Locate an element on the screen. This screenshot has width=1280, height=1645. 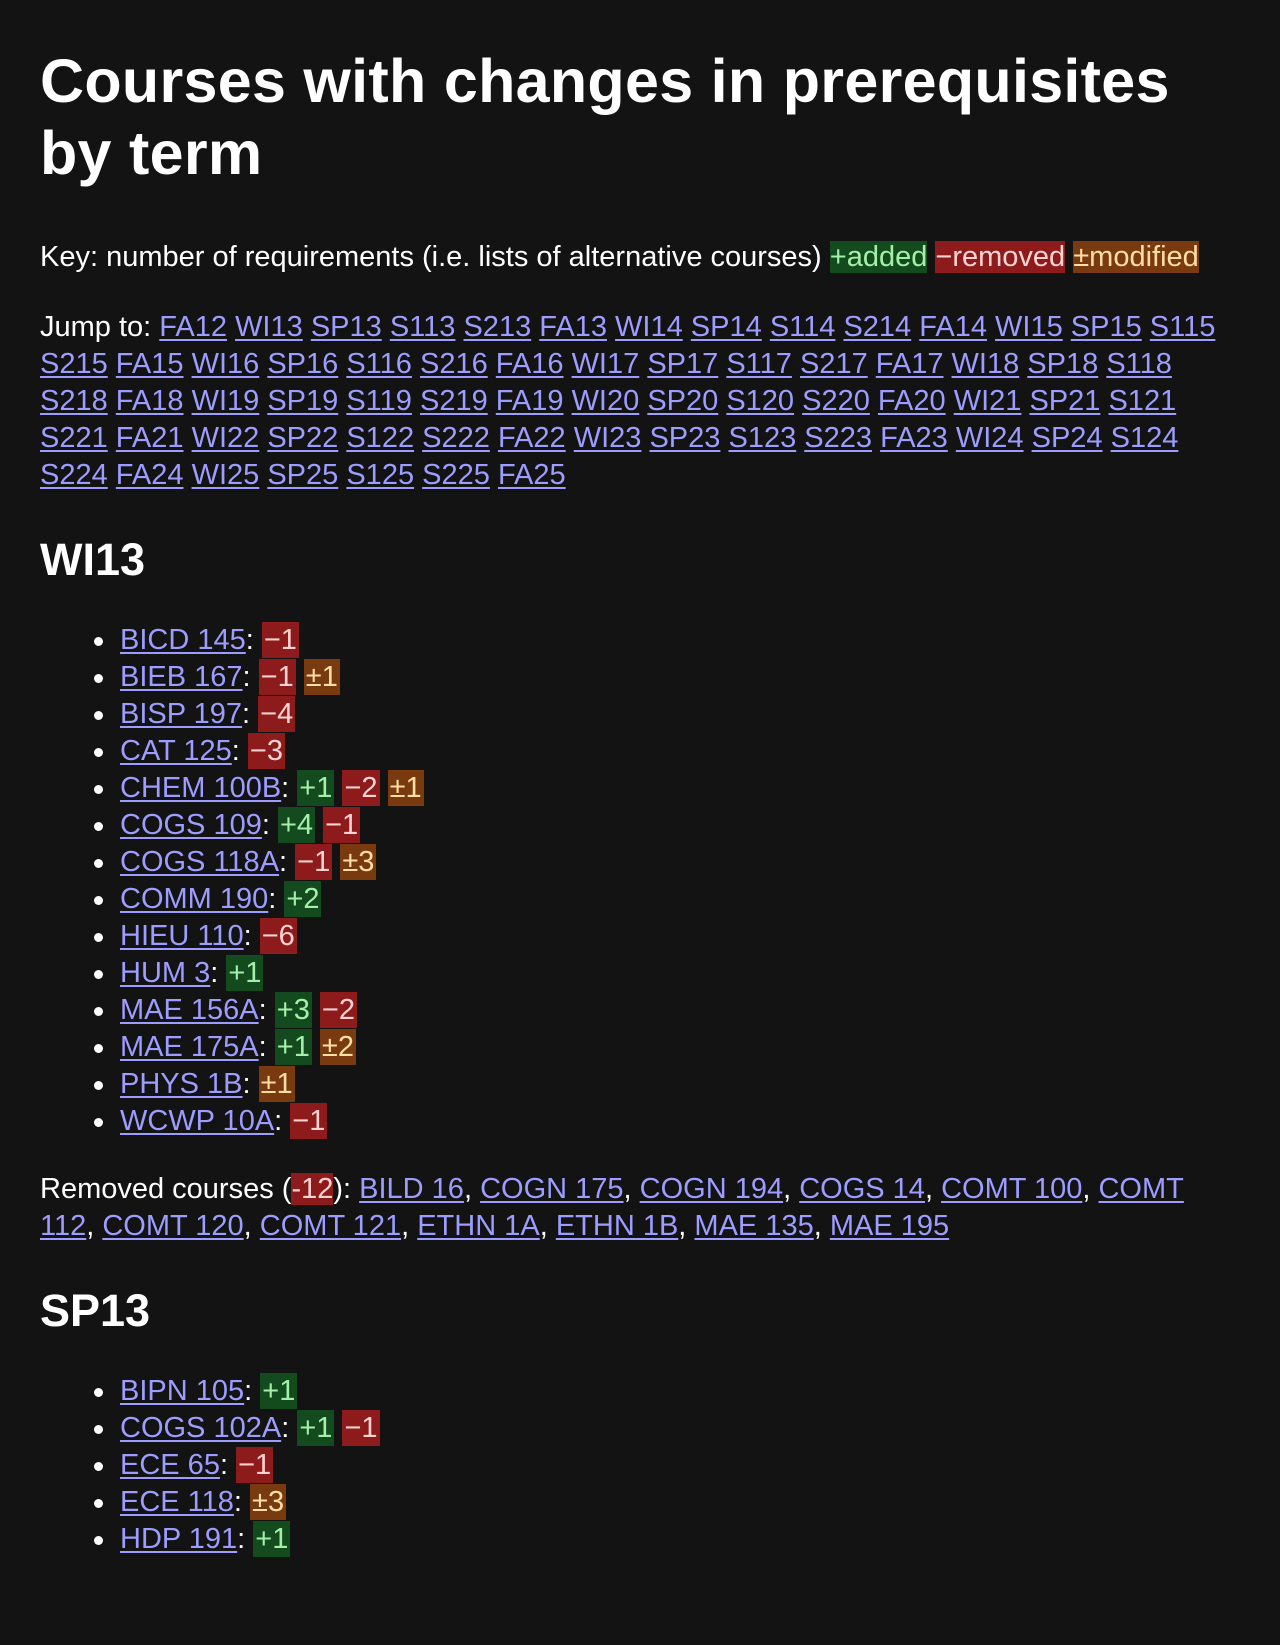
removed-course-link: MAE 195 is located at coordinates (889, 1226).